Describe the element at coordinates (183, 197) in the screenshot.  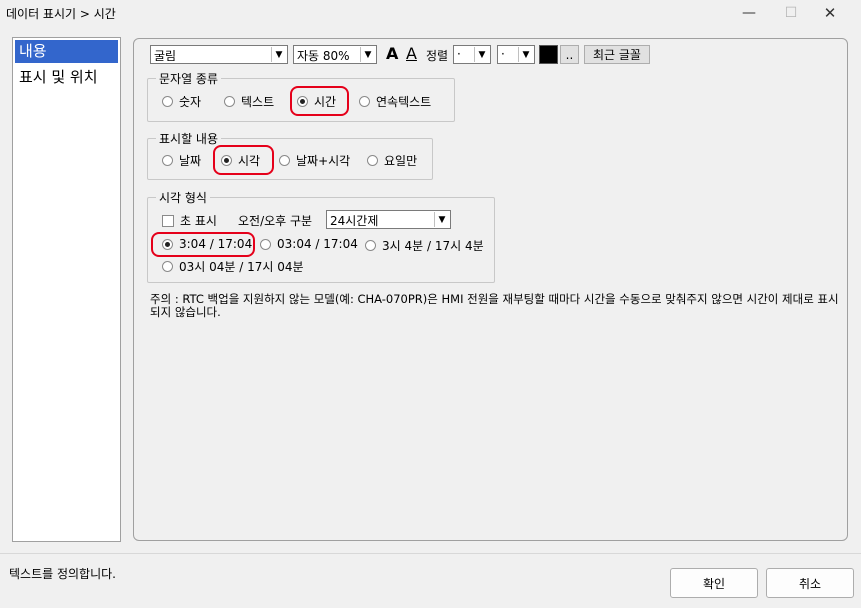
I see `time-format-legend: 시각 형식` at that location.